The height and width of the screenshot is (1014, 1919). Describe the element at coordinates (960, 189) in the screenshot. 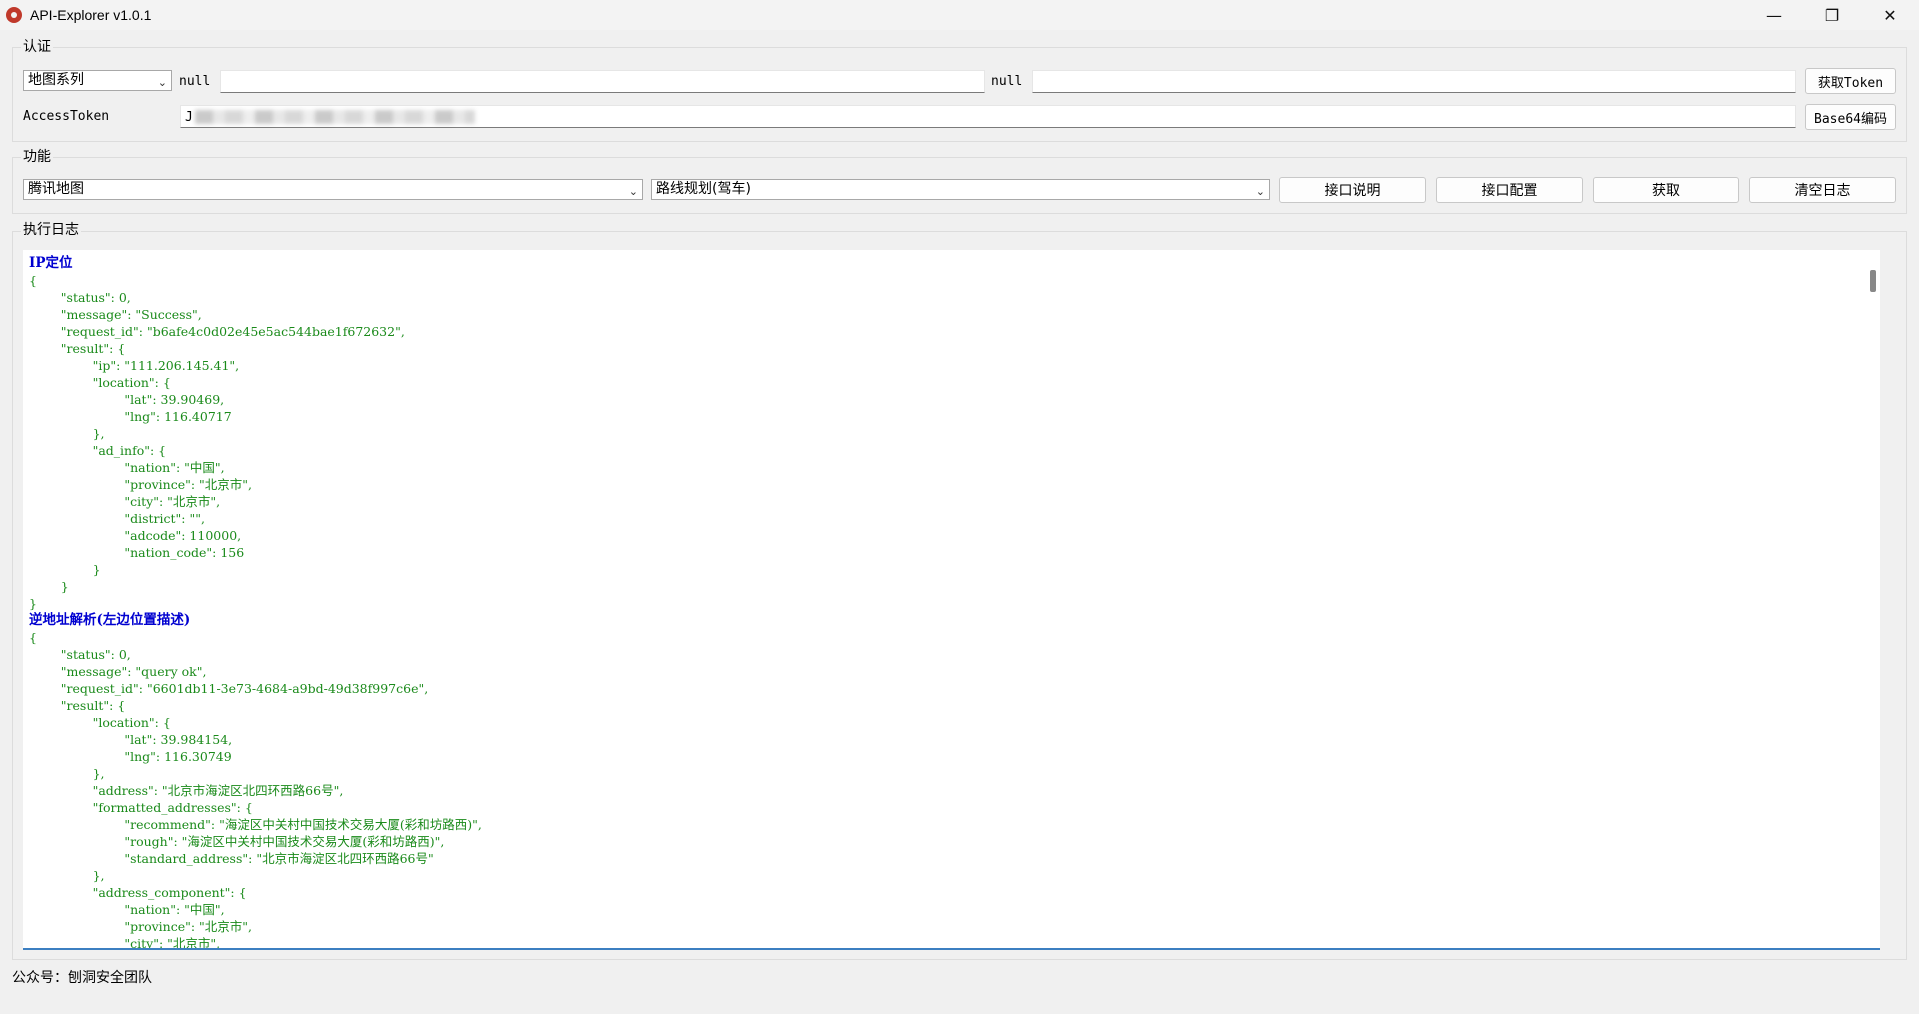

I see `api-select: 路线规划(驾车) ⌄` at that location.